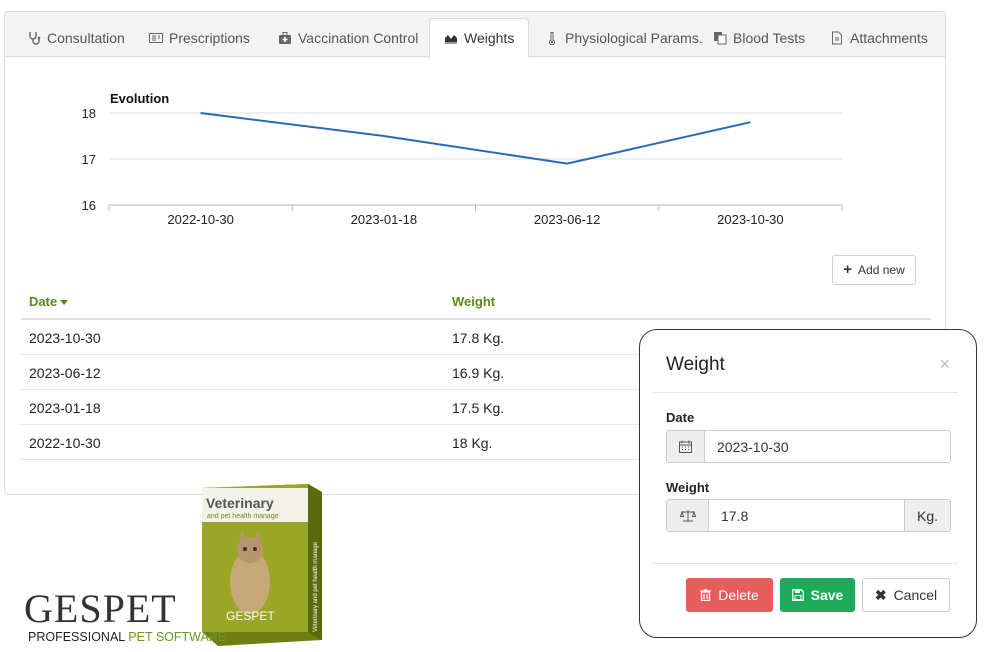 The image size is (984, 652). What do you see at coordinates (881, 270) in the screenshot?
I see `add-new-label: Add new` at bounding box center [881, 270].